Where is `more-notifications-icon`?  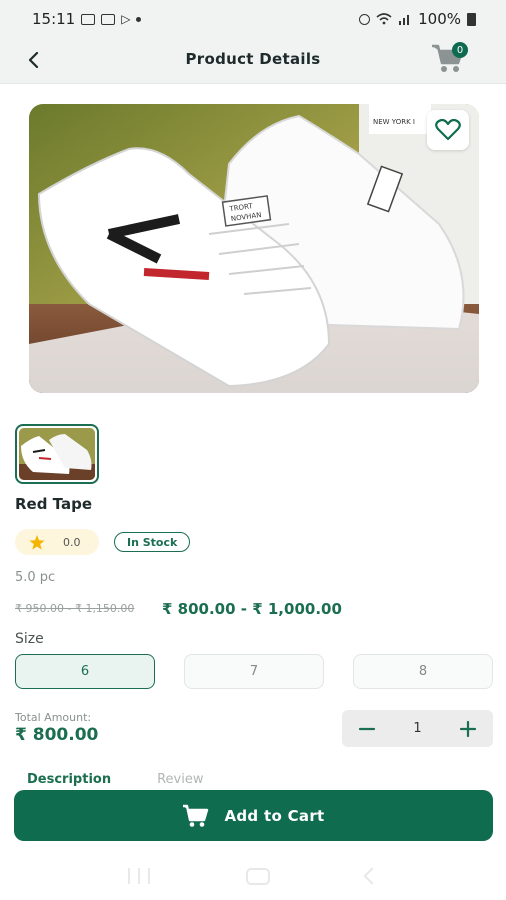 more-notifications-icon is located at coordinates (139, 19).